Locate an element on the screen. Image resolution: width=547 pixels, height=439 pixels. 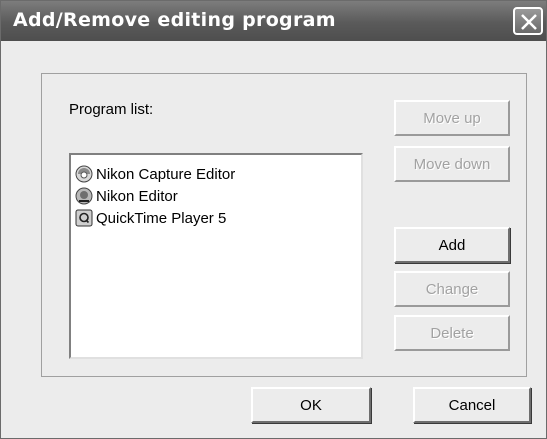
delete-button: Delete is located at coordinates (452, 333).